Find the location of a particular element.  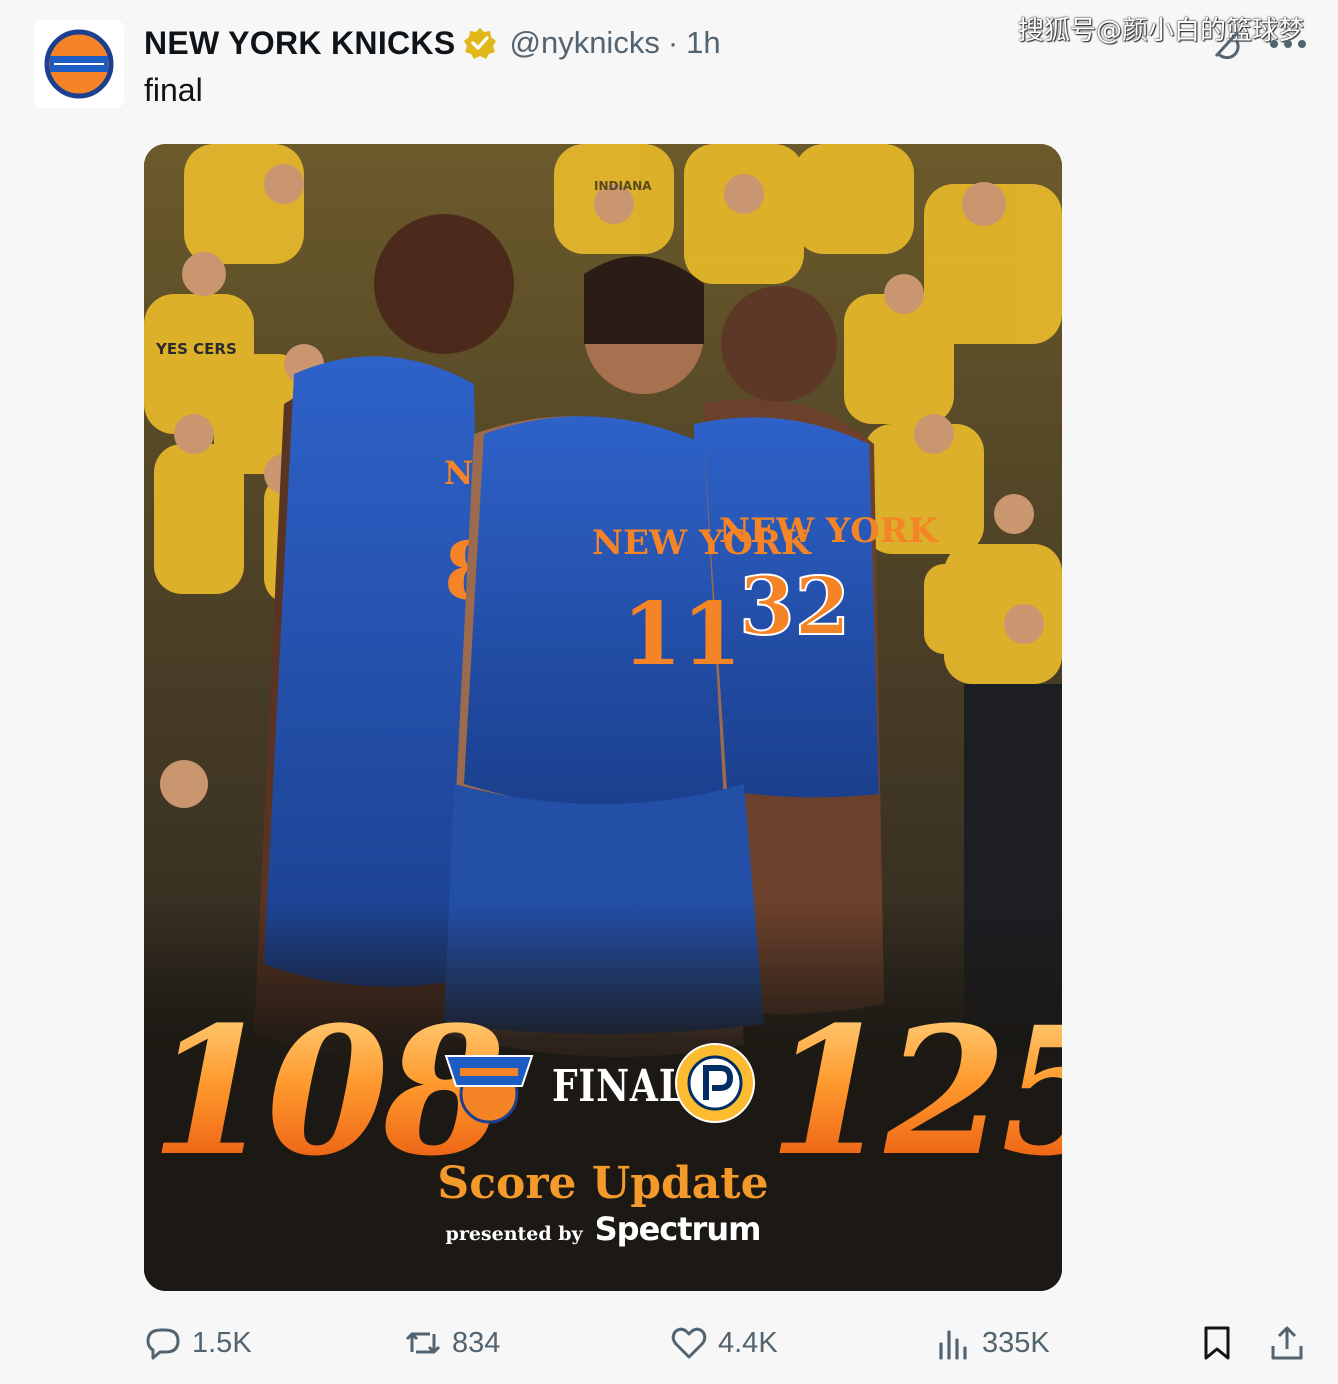

views-chart-icon is located at coordinates (953, 1345).